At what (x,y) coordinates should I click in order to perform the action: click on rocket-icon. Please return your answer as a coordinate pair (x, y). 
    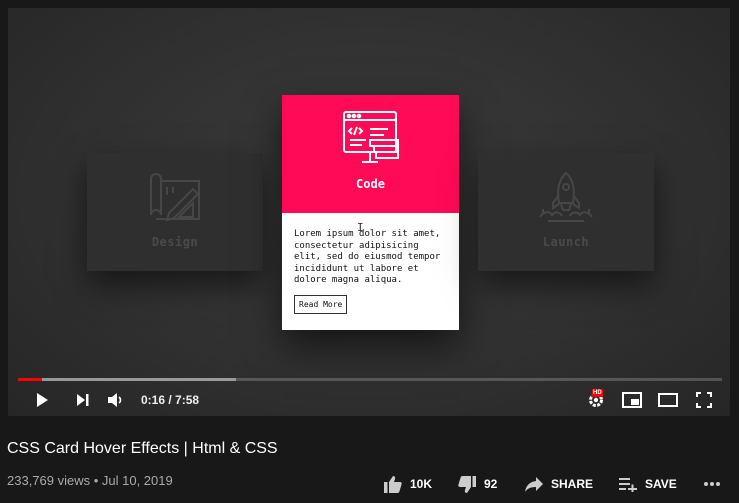
    Looking at the image, I should click on (566, 196).